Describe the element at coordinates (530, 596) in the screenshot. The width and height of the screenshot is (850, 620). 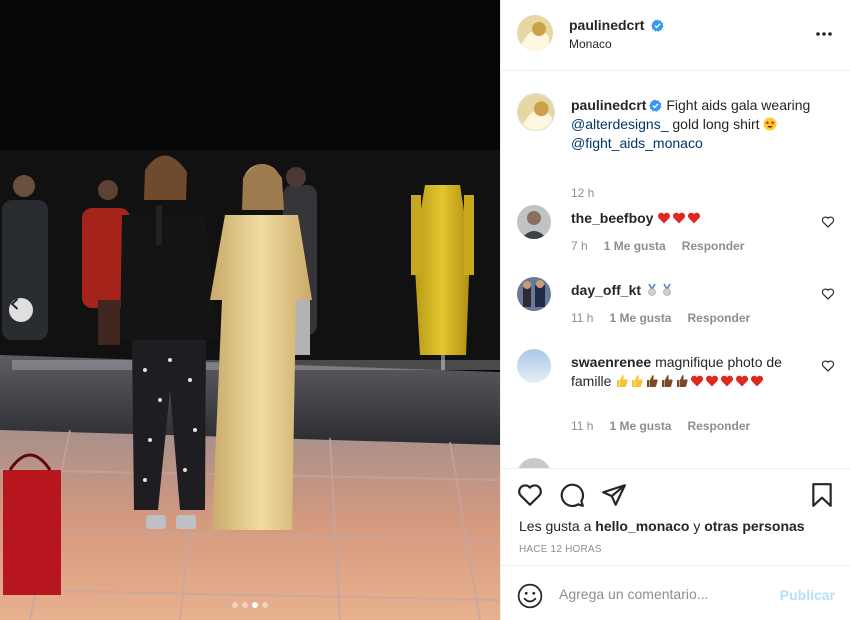
I see `smile-icon` at that location.